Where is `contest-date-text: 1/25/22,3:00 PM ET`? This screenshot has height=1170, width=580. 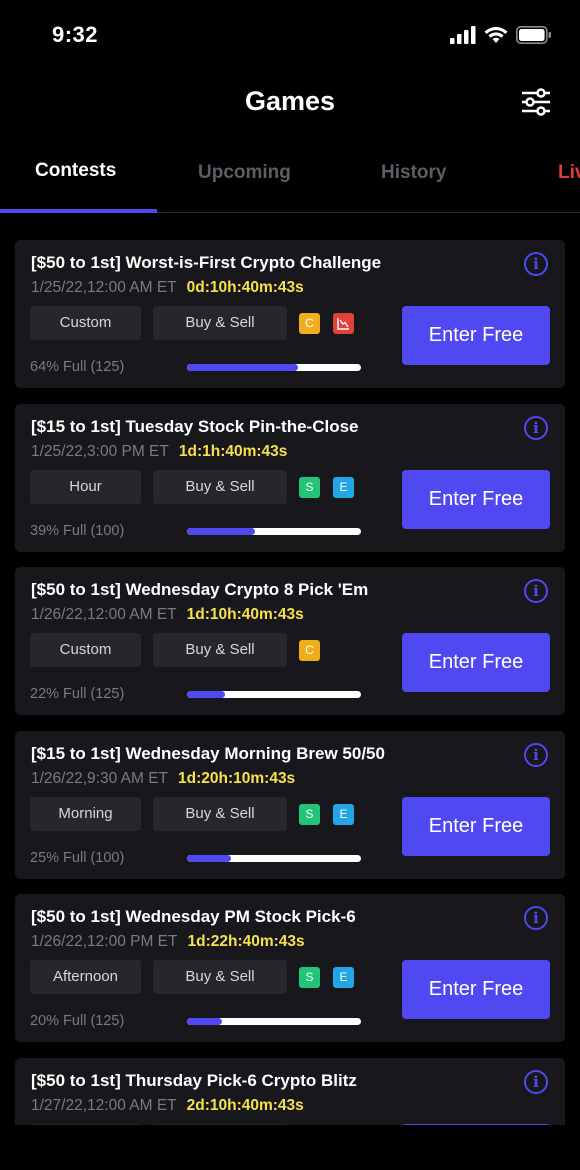
contest-date-text: 1/25/22,3:00 PM ET is located at coordinates (100, 451).